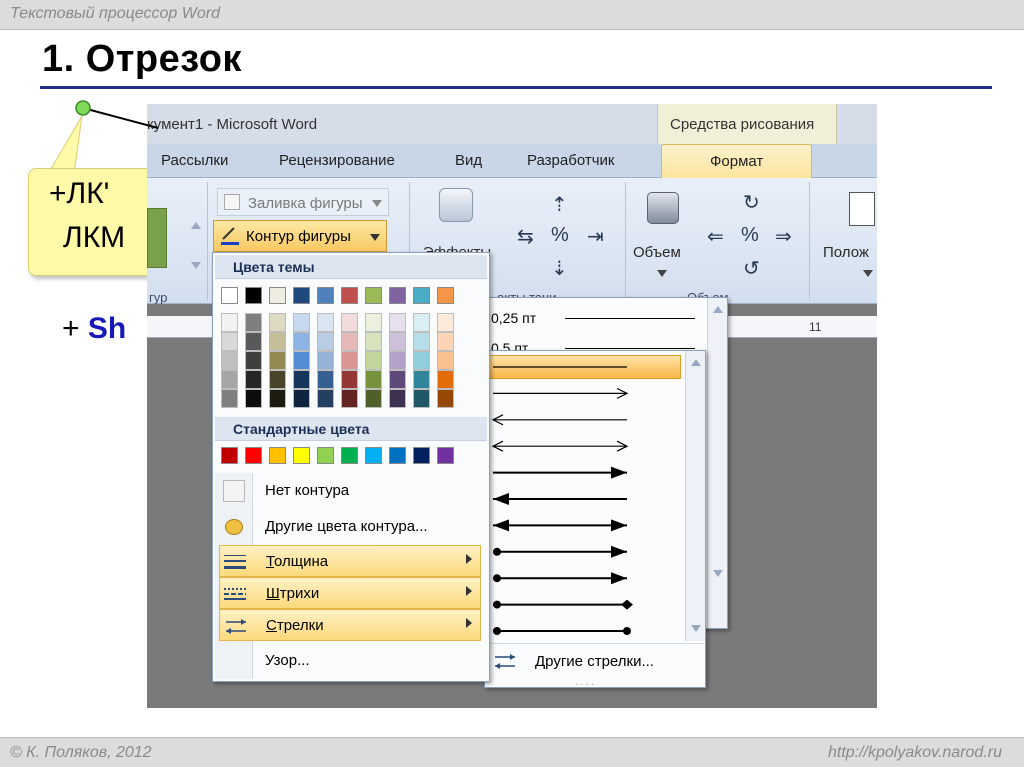  Describe the element at coordinates (303, 202) in the screenshot. I see `shape-fill-button: Заливка фигуры` at that location.